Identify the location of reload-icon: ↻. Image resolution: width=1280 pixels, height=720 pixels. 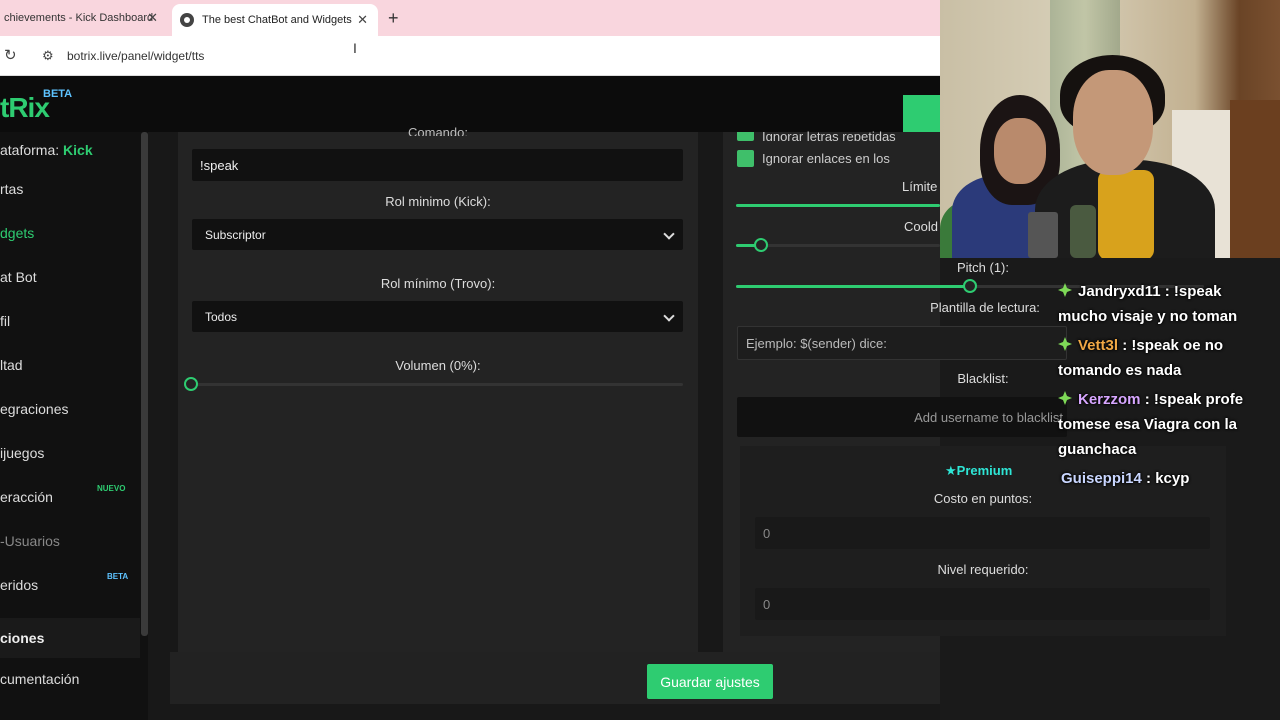
(10, 55).